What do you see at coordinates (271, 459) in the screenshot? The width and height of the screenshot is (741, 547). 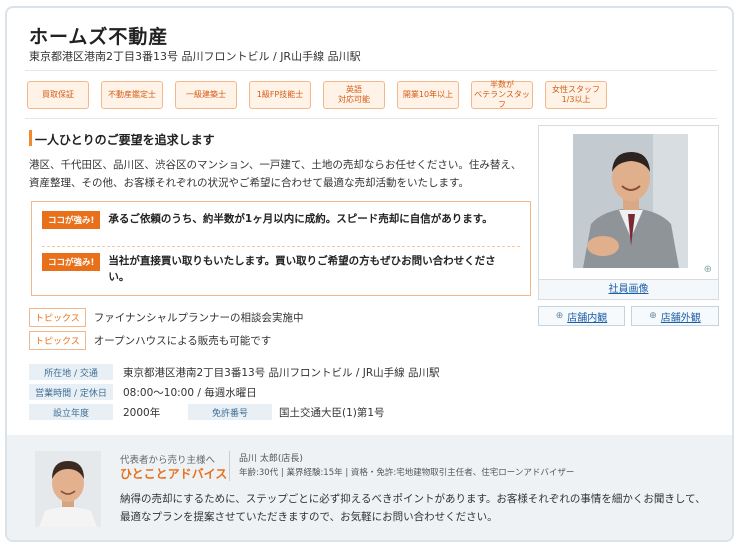 I see `representative-name: 品川 太郎(店長)` at bounding box center [271, 459].